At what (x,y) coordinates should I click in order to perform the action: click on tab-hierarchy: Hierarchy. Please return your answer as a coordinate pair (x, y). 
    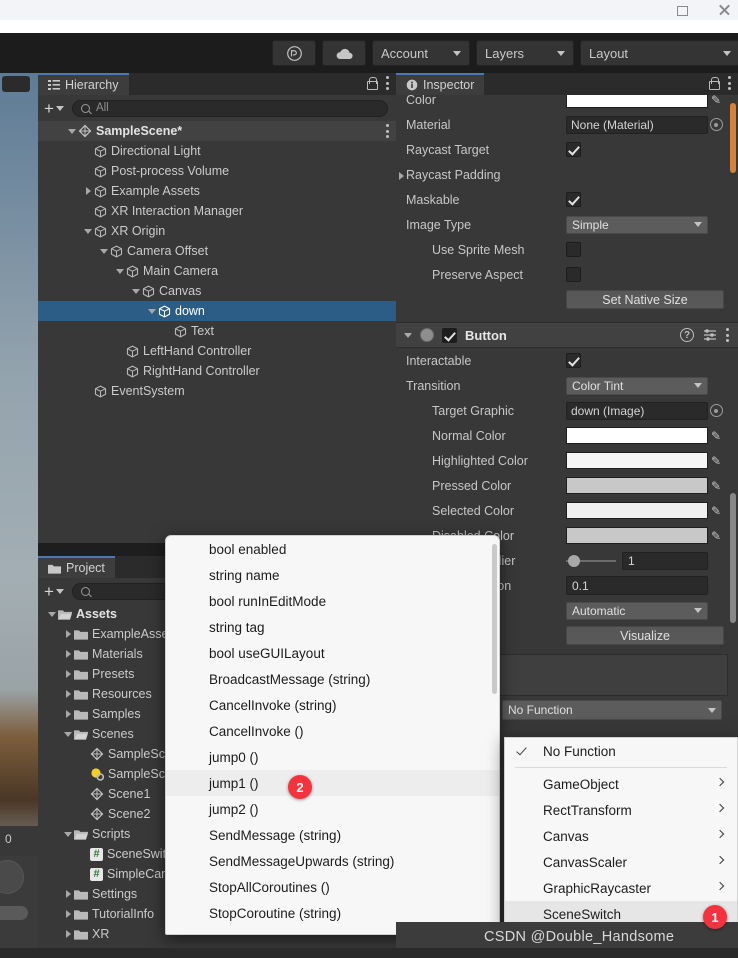
    Looking at the image, I should click on (83, 84).